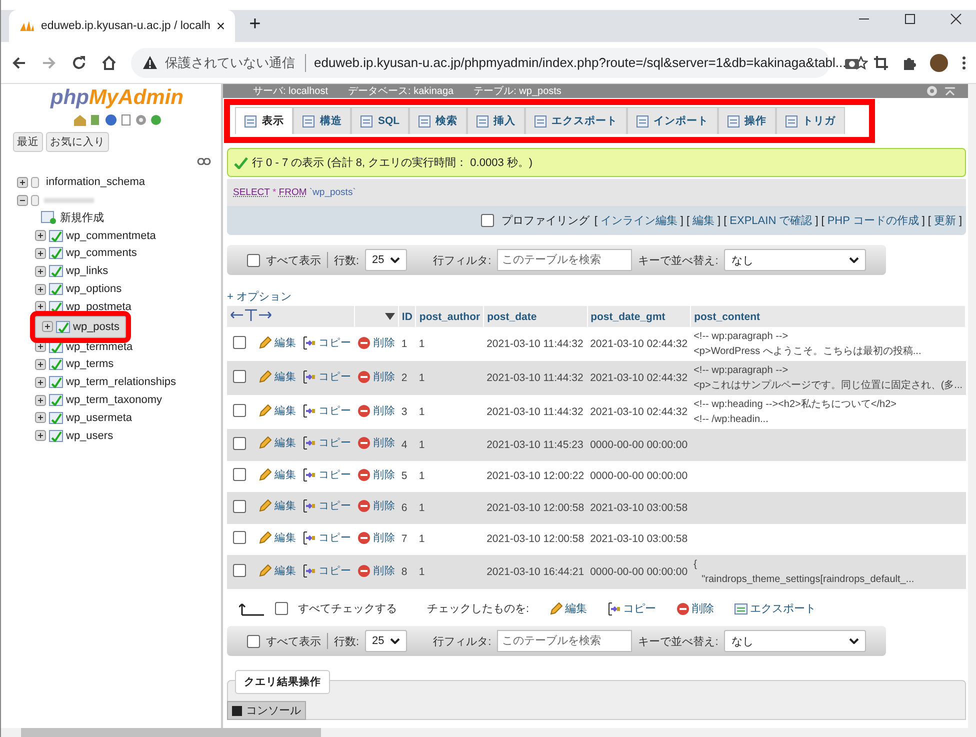 This screenshot has height=737, width=976. I want to click on query-link: インライン編集, so click(639, 220).